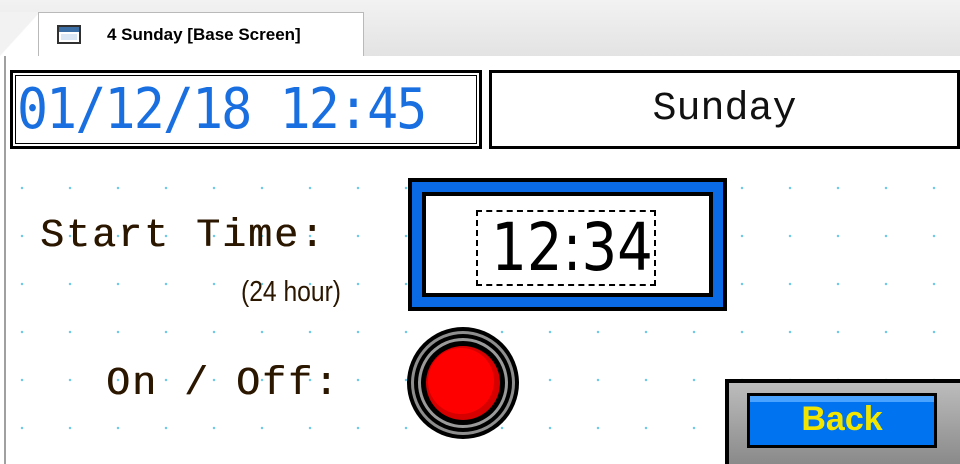  I want to click on start-time-input: 12:34, so click(567, 244).